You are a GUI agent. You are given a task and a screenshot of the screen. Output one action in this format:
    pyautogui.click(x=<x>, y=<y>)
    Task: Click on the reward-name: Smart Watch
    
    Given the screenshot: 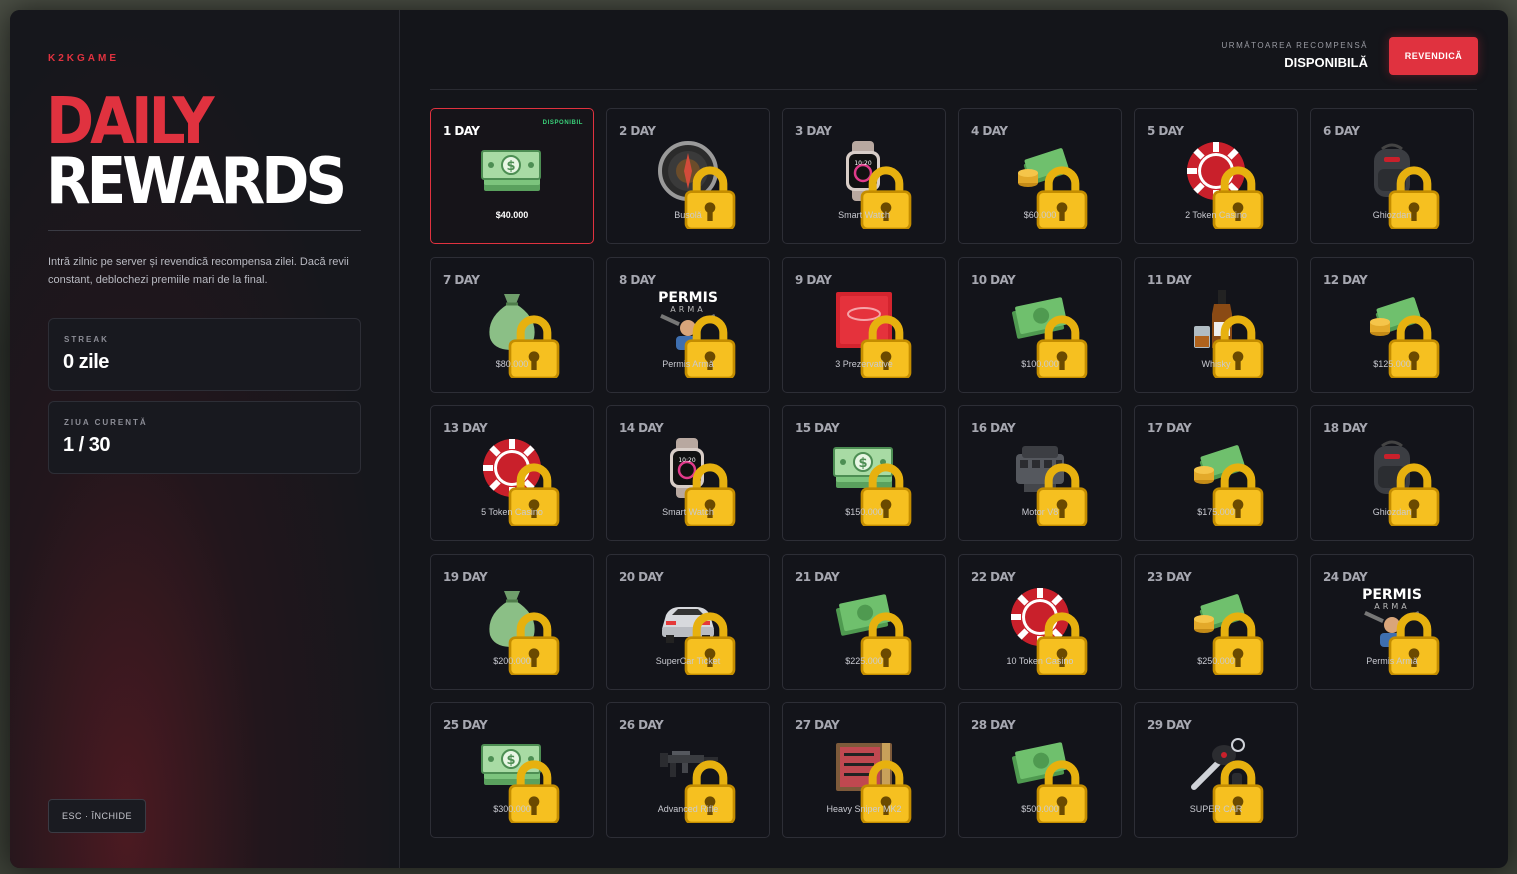 What is the action you would take?
    pyautogui.click(x=688, y=512)
    